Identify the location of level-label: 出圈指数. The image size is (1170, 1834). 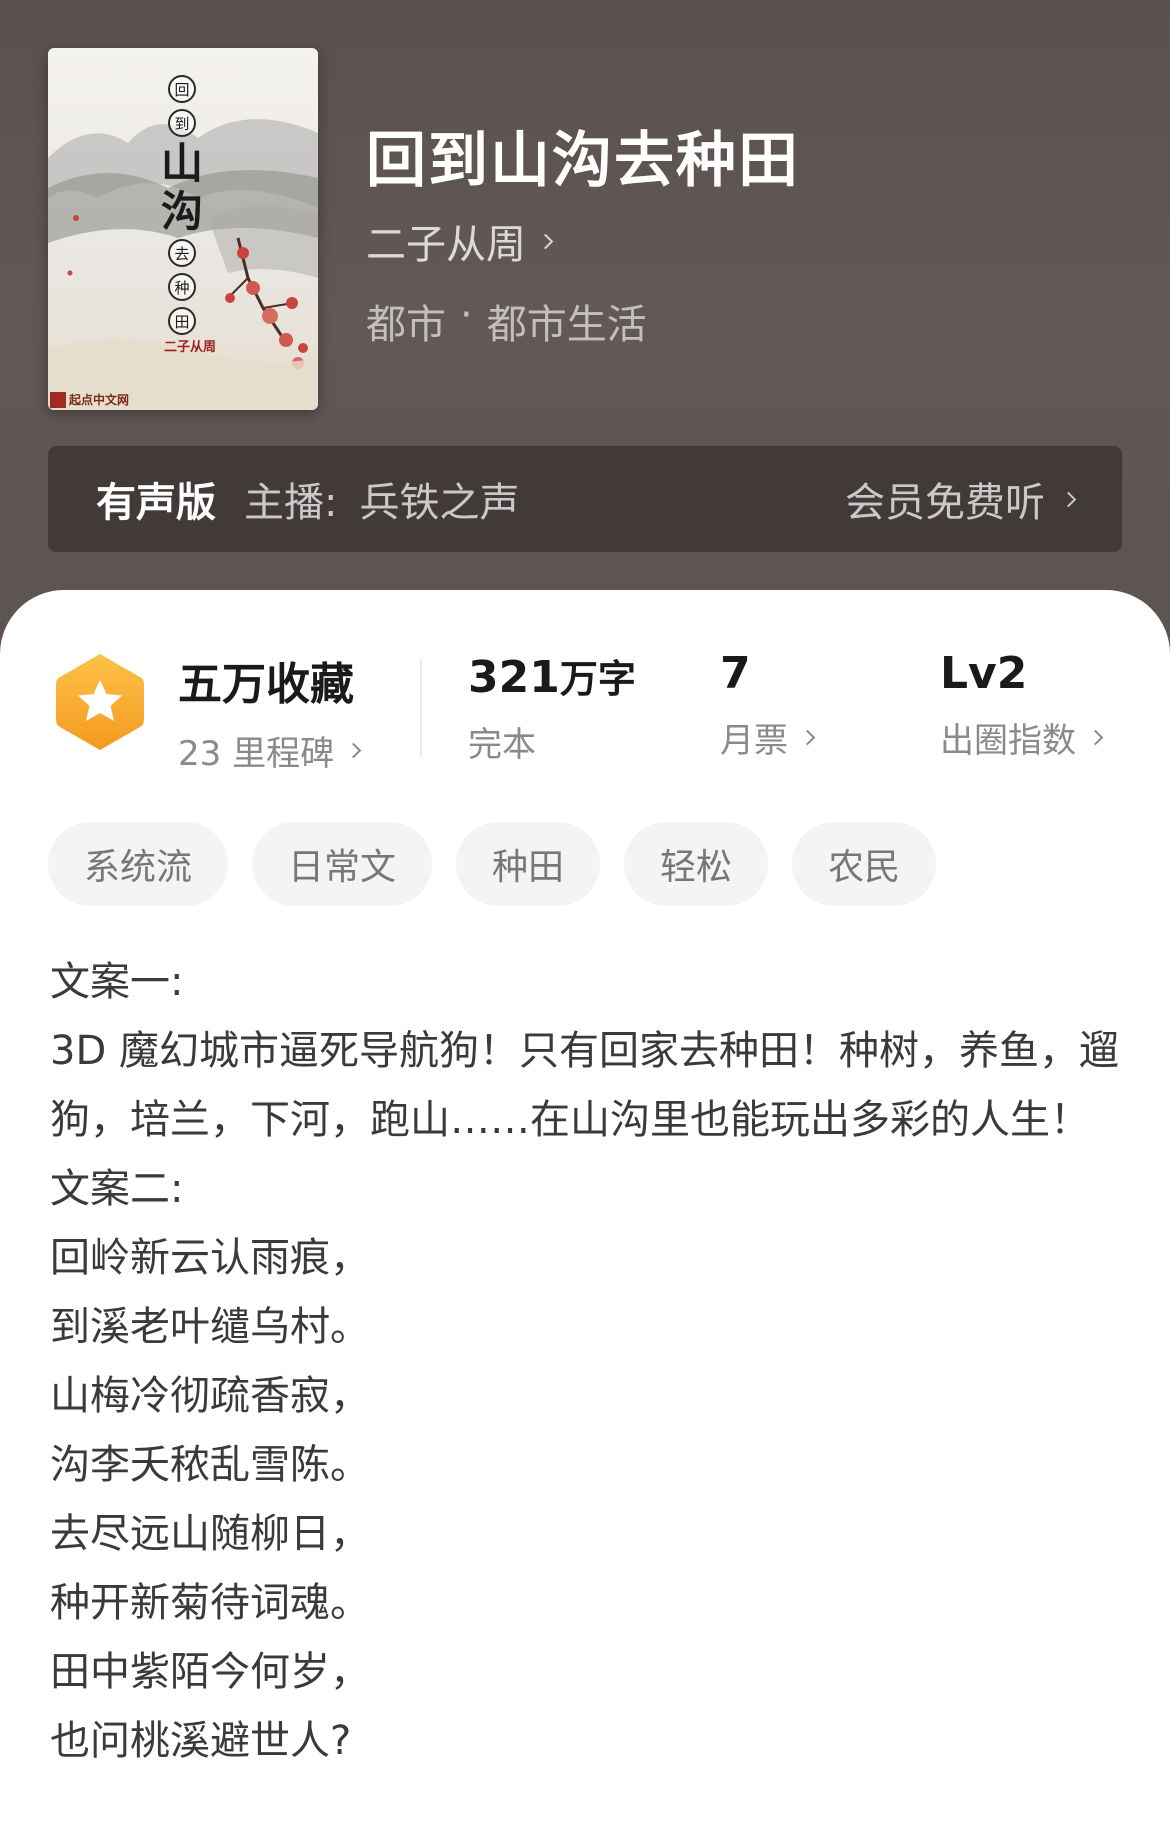
(1008, 741).